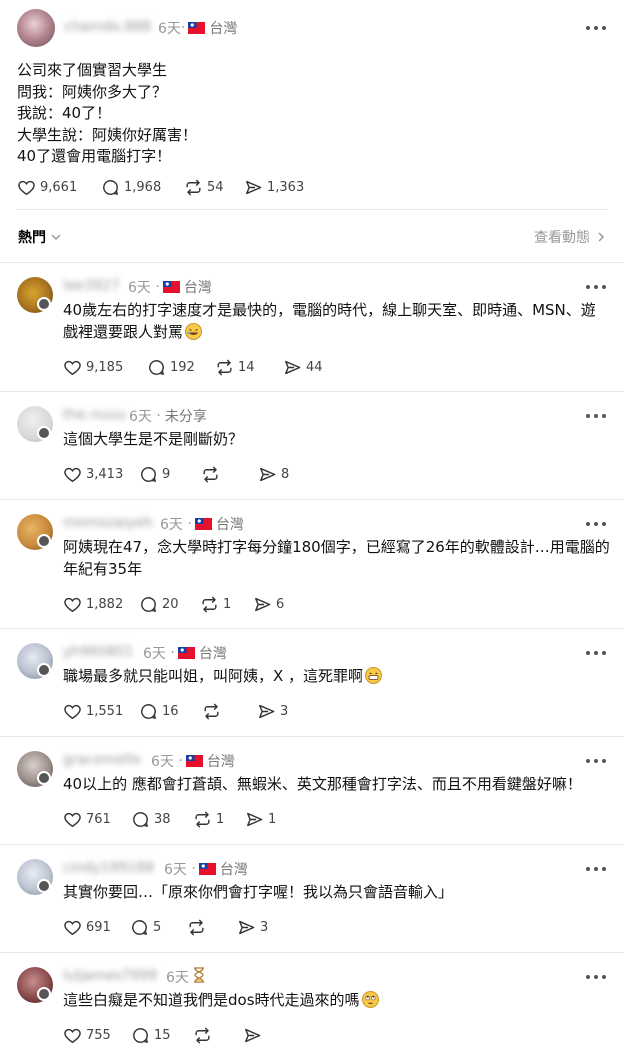 Image resolution: width=624 pixels, height=1054 pixels. What do you see at coordinates (96, 927) in the screenshot?
I see `like-button: 691` at bounding box center [96, 927].